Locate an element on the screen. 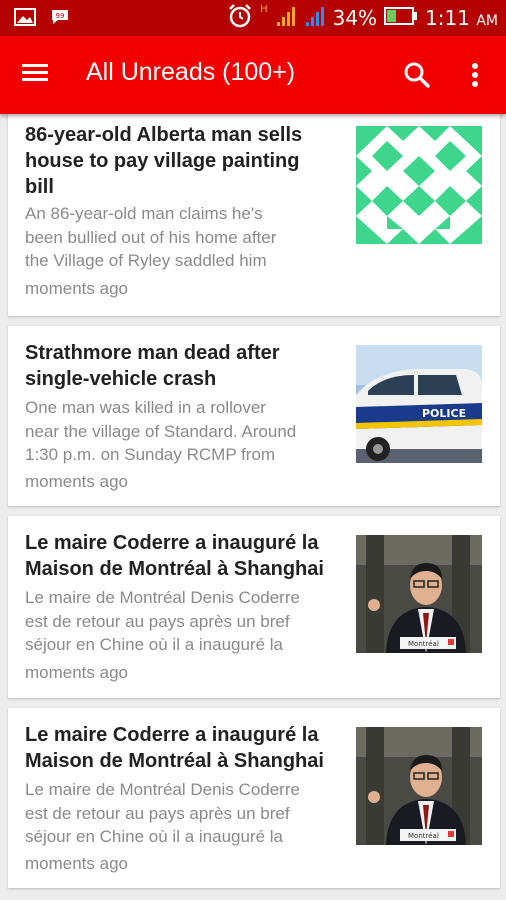  police-car-text: POLICE is located at coordinates (444, 413).